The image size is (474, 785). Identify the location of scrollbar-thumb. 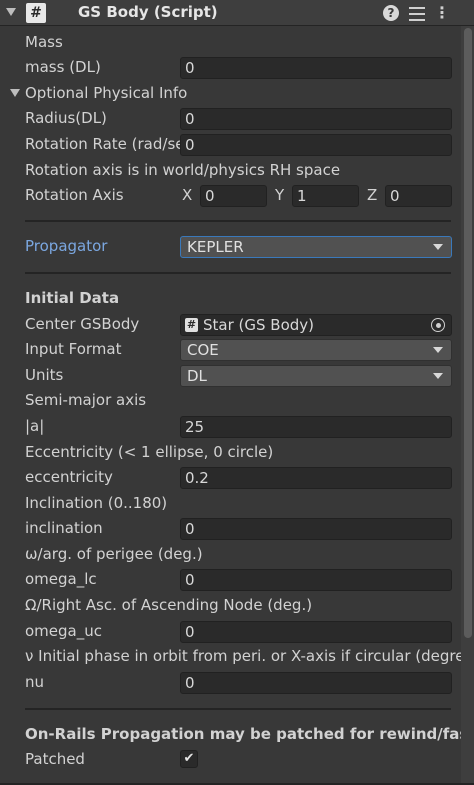
(468, 333).